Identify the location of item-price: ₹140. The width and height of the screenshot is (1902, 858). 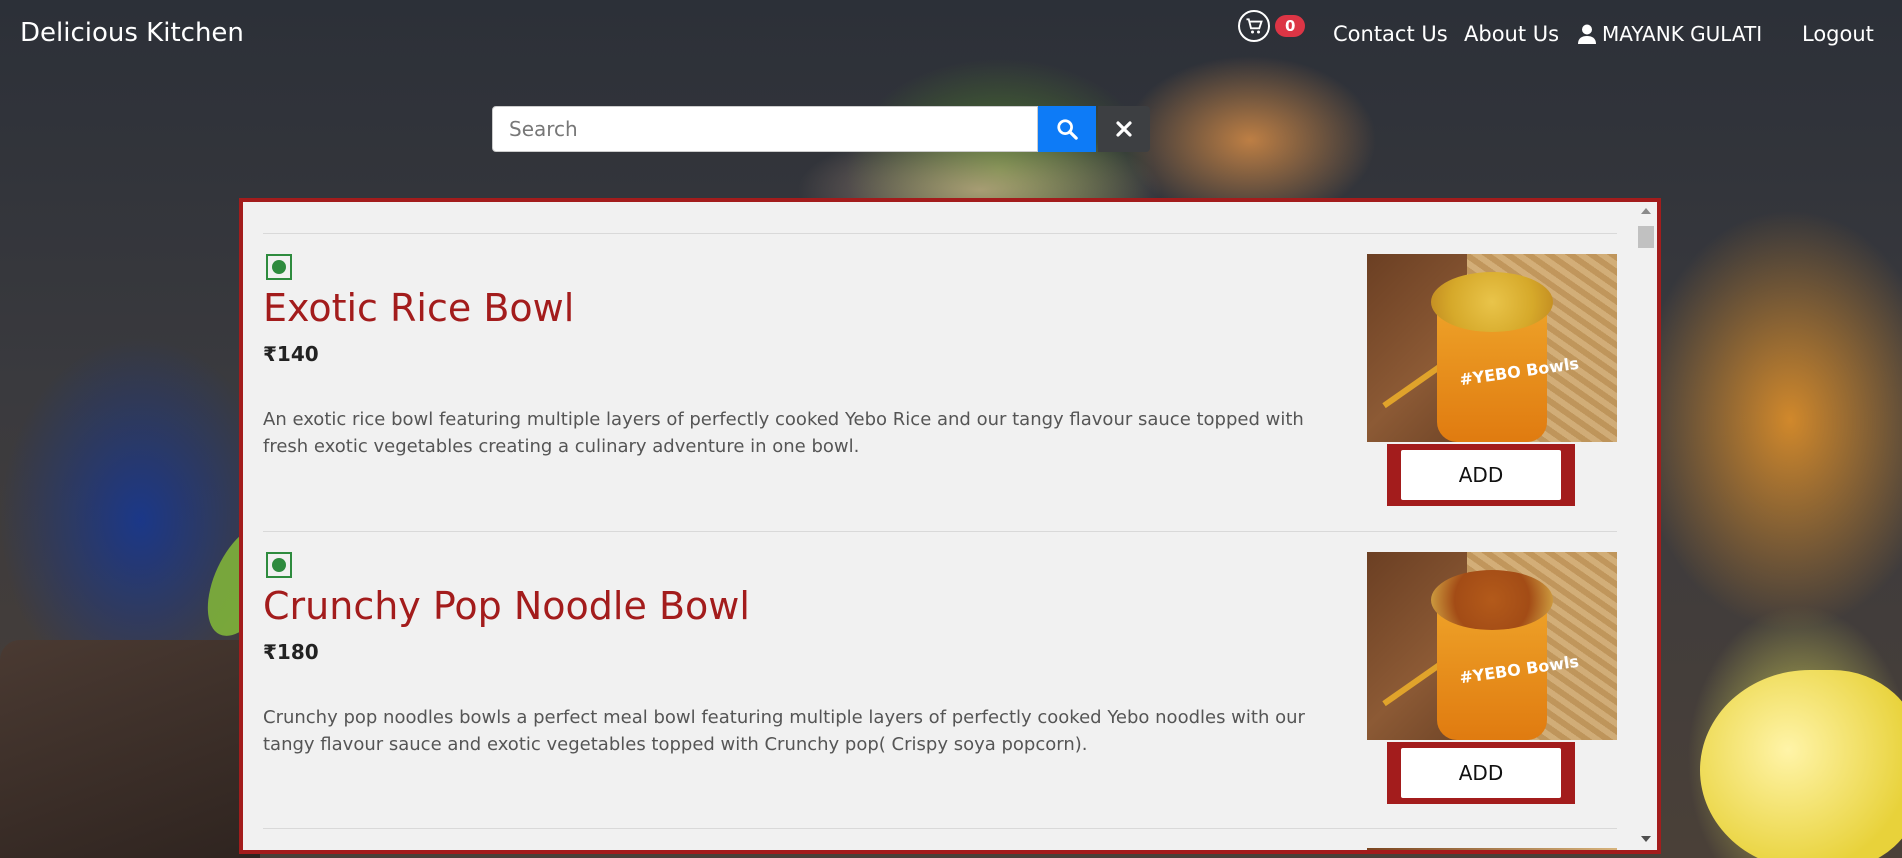
(291, 354).